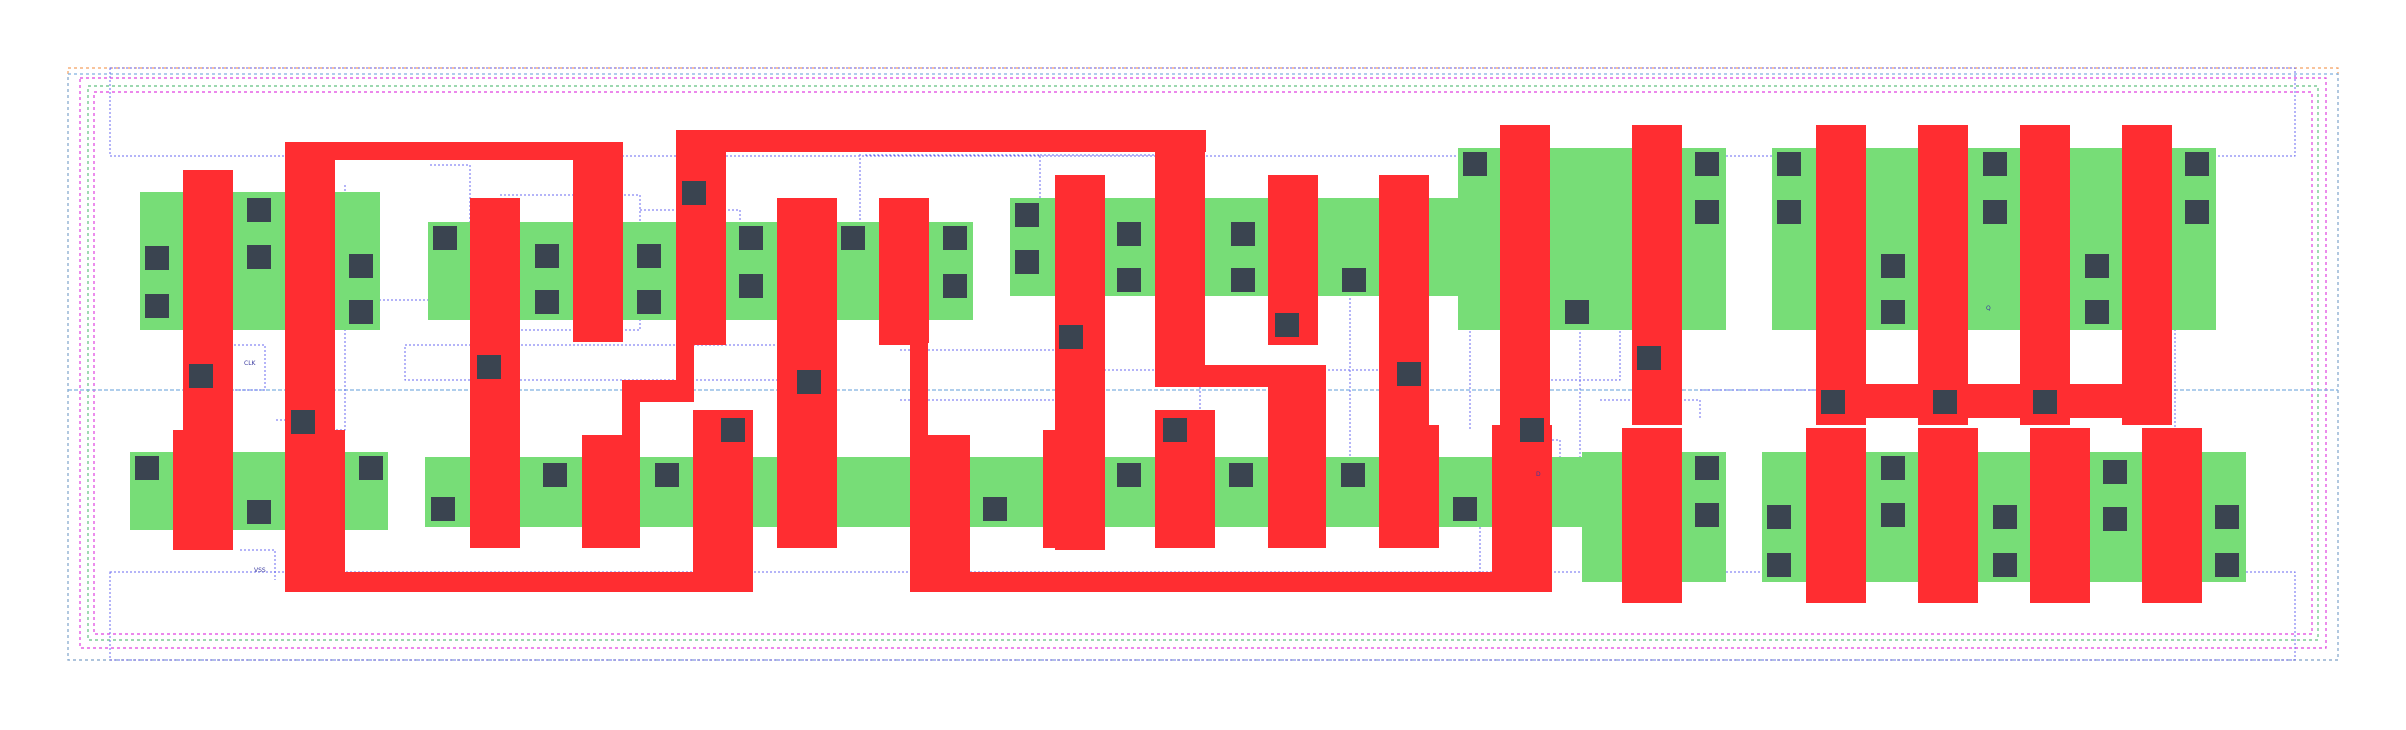  Describe the element at coordinates (1836, 515) in the screenshot. I see `poly-gate-16b` at that location.